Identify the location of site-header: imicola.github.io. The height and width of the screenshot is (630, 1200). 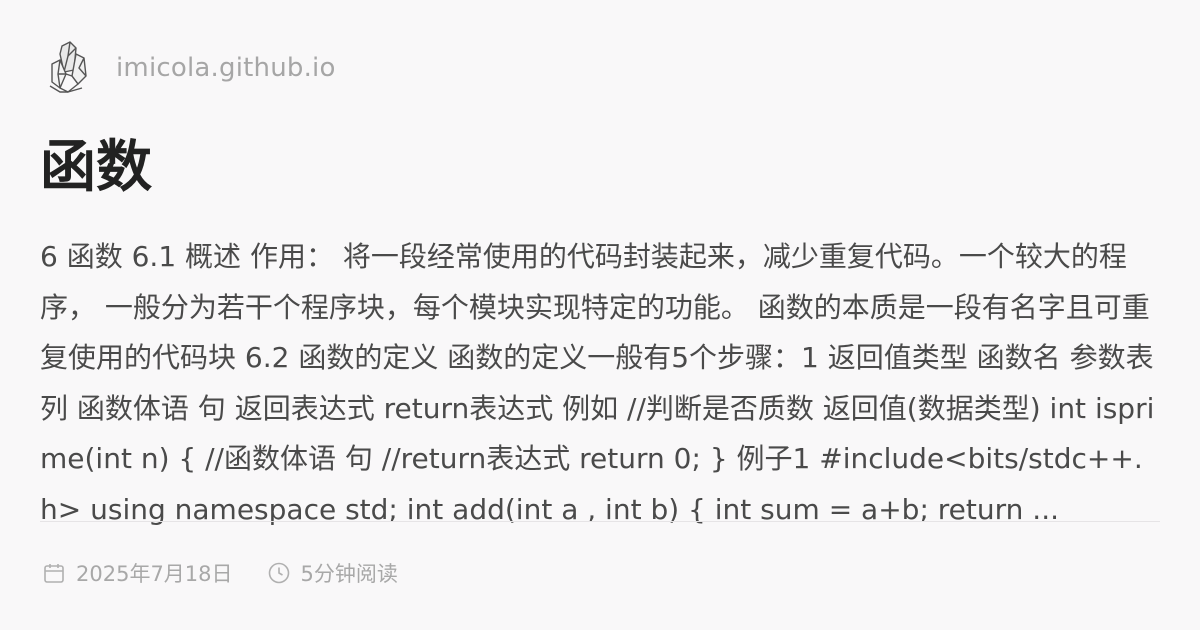
(191, 68).